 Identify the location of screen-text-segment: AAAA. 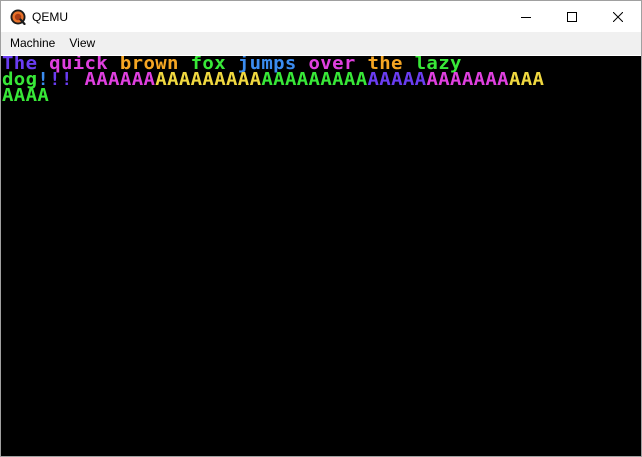
(26, 95).